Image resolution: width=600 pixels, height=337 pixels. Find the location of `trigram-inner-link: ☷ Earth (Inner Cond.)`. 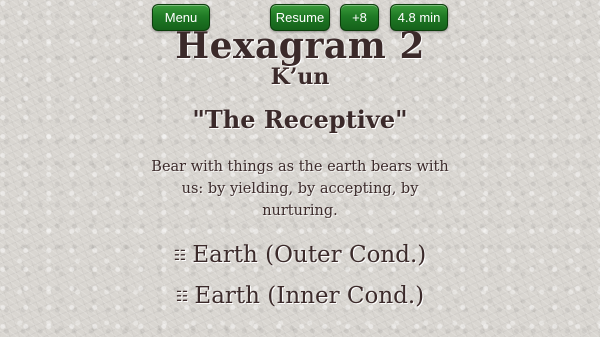

trigram-inner-link: ☷ Earth (Inner Cond.) is located at coordinates (300, 296).